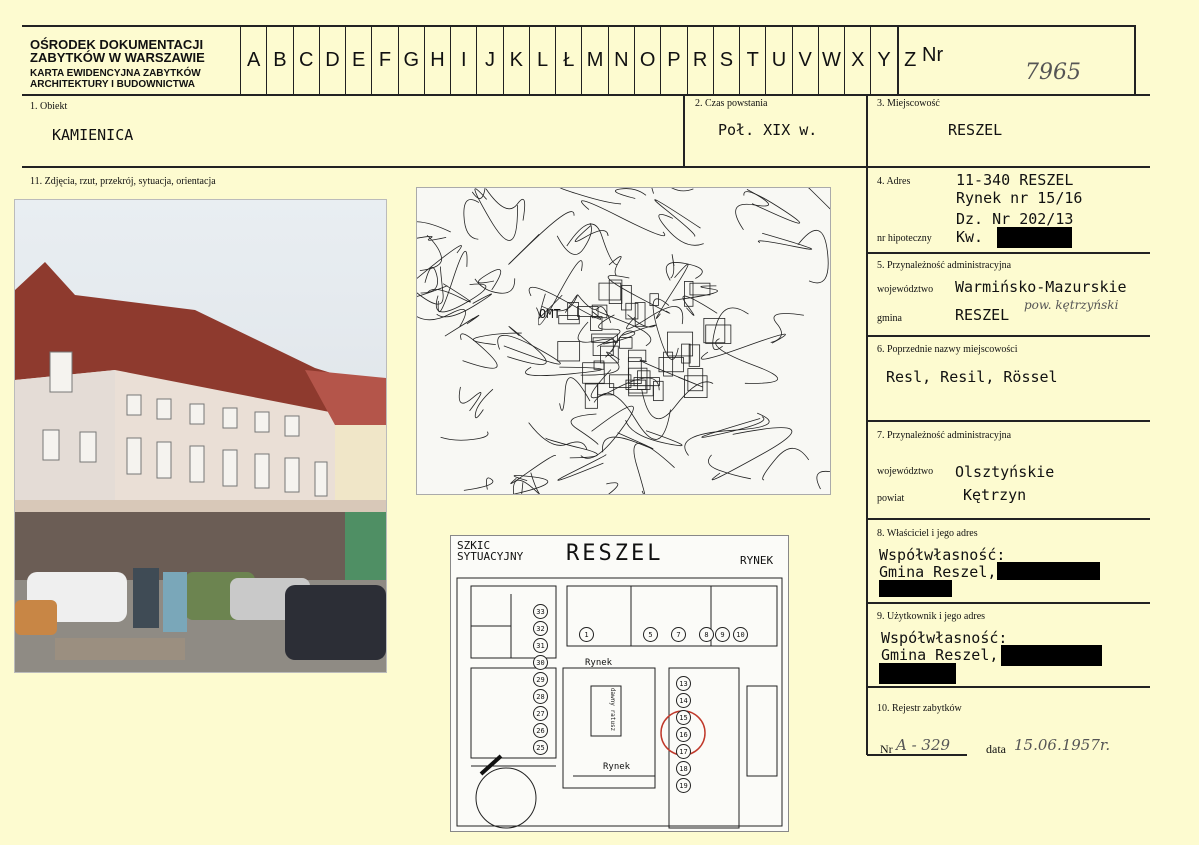  I want to click on adres-label: 4. Adres, so click(894, 181).